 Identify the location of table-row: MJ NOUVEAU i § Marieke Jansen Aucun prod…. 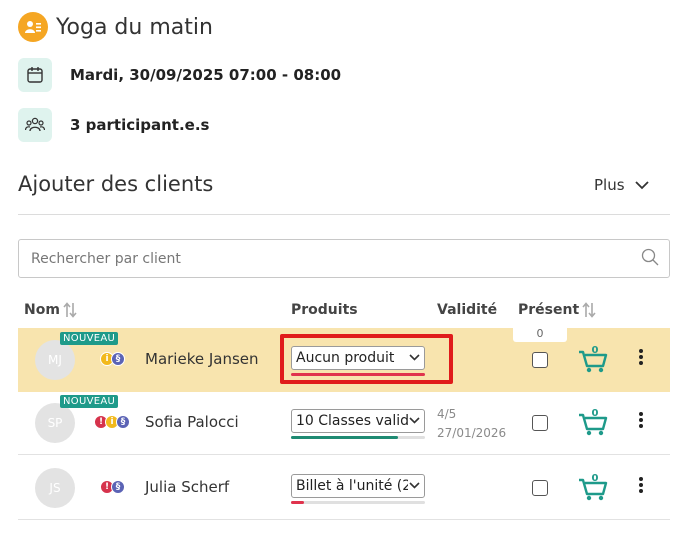
(344, 358).